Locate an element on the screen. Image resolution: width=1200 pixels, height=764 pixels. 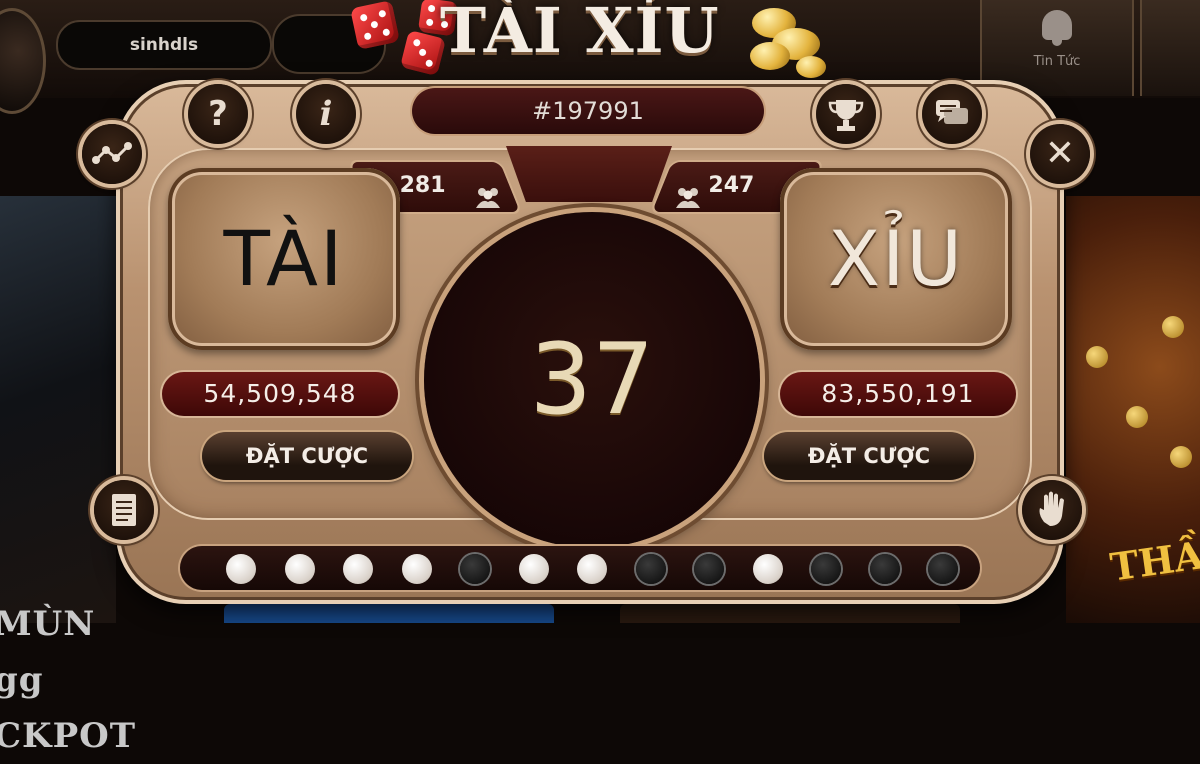
hand-icon is located at coordinates (1051, 508).